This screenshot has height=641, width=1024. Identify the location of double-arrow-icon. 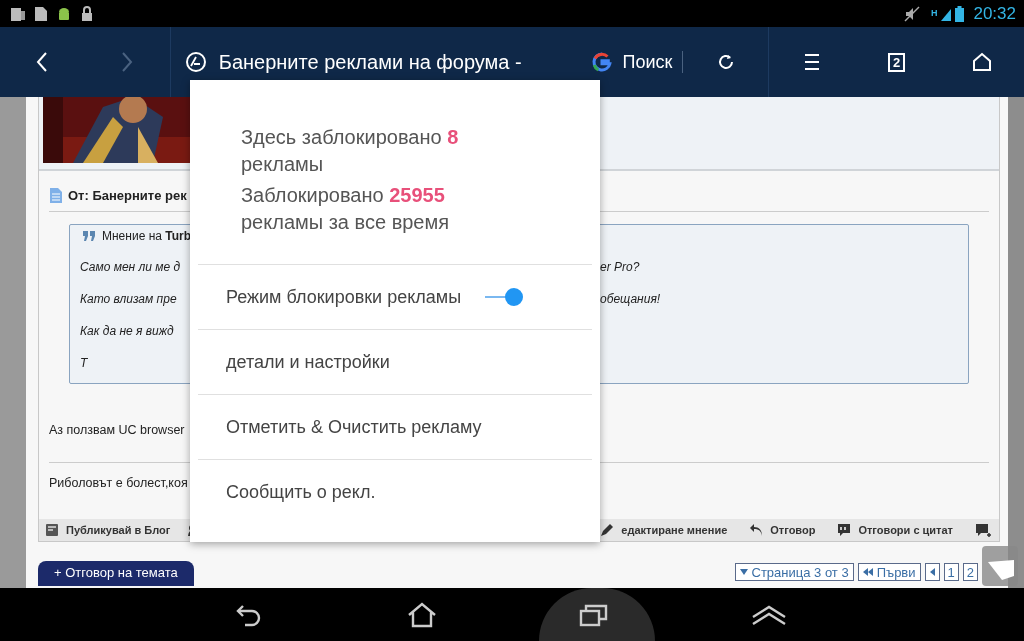
(867, 572).